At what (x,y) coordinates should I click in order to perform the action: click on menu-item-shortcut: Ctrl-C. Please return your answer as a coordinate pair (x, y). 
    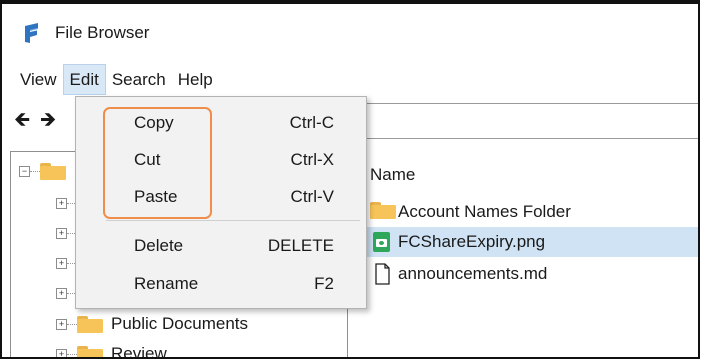
    Looking at the image, I should click on (311, 122).